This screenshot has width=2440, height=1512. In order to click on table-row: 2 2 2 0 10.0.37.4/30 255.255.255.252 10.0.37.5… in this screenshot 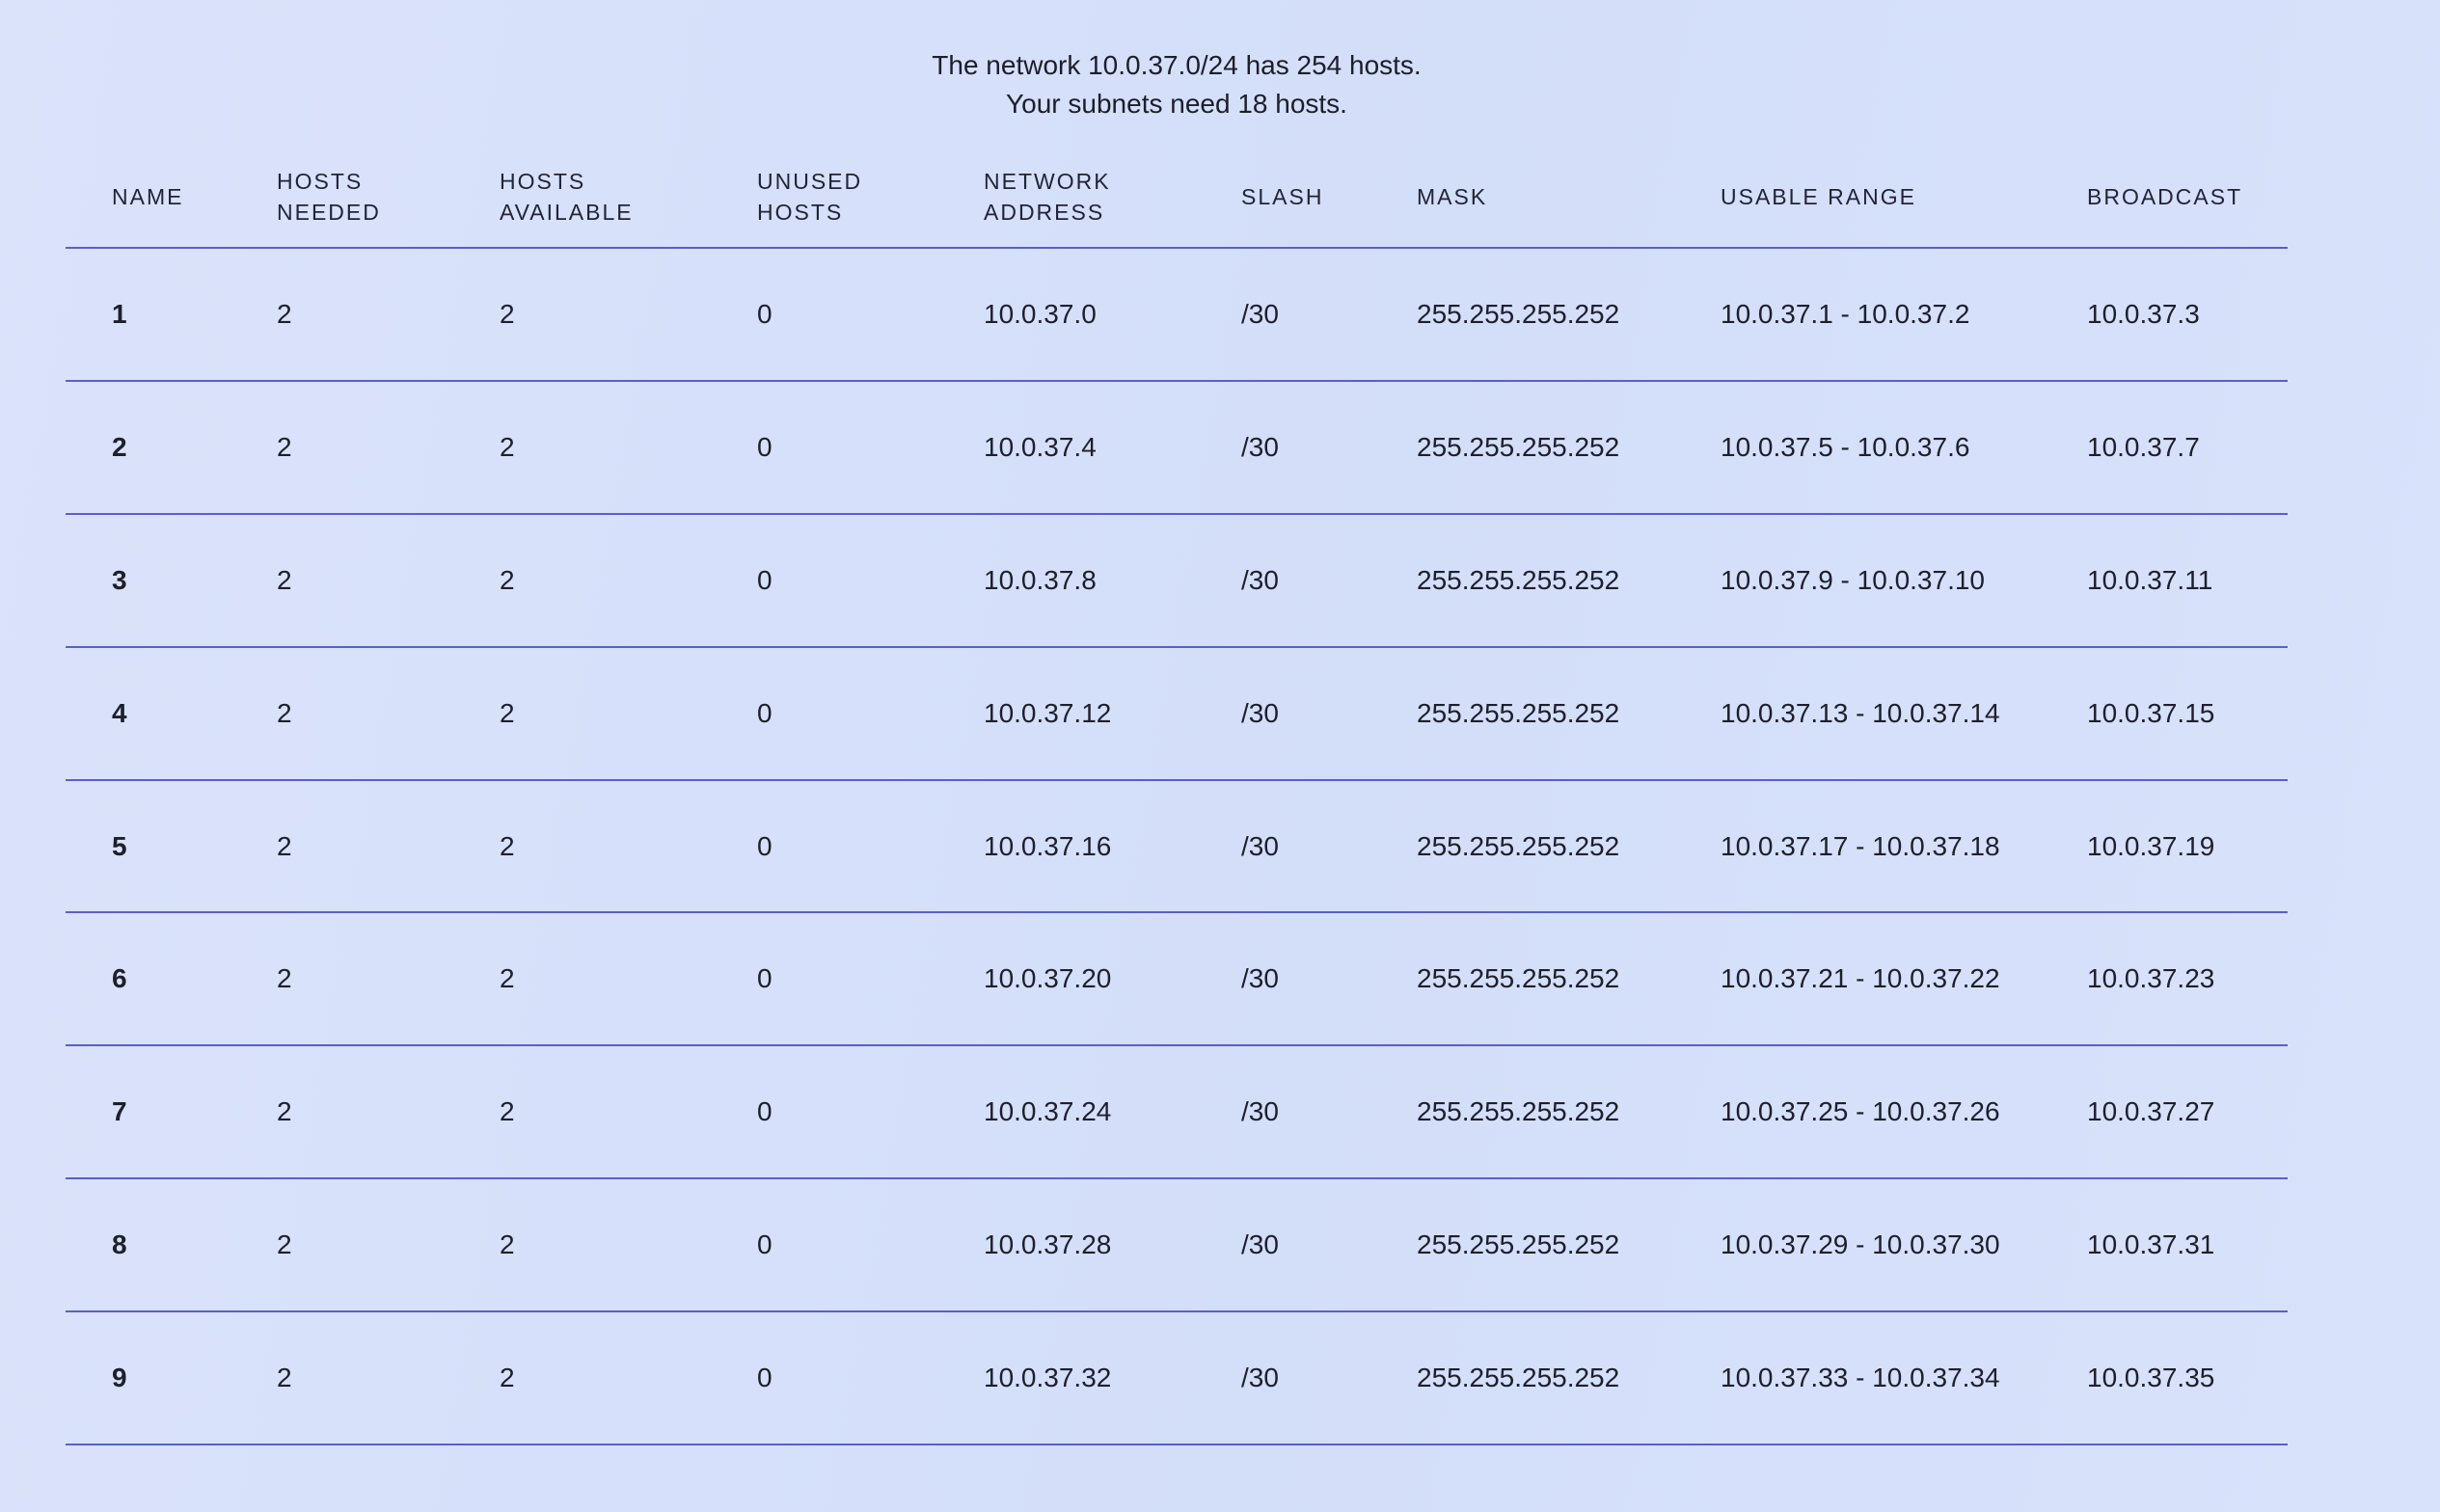, I will do `click(1177, 448)`.